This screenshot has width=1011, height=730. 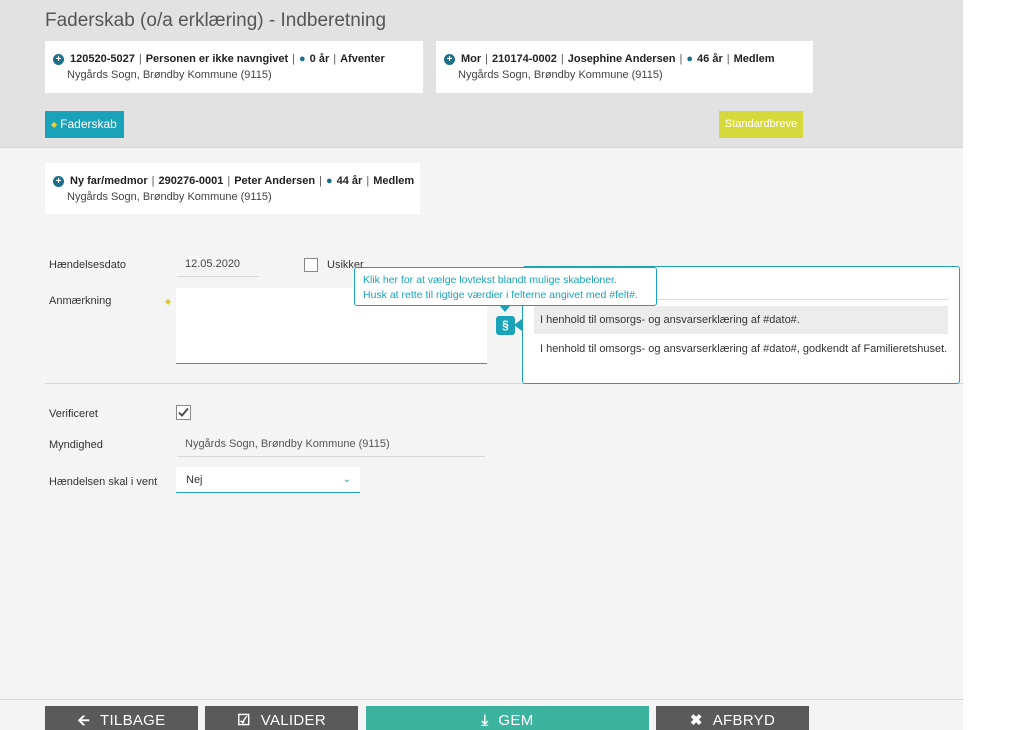 I want to click on required-diamond-icon: ◆, so click(x=168, y=301).